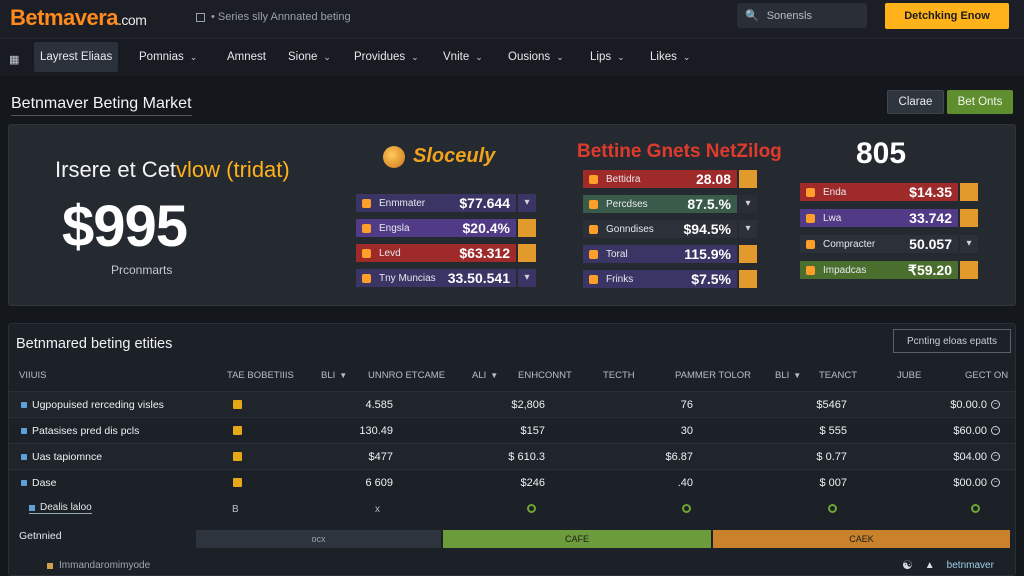 This screenshot has height=576, width=1024. What do you see at coordinates (607, 57) in the screenshot?
I see `nav-item-7: Lips ⌄` at bounding box center [607, 57].